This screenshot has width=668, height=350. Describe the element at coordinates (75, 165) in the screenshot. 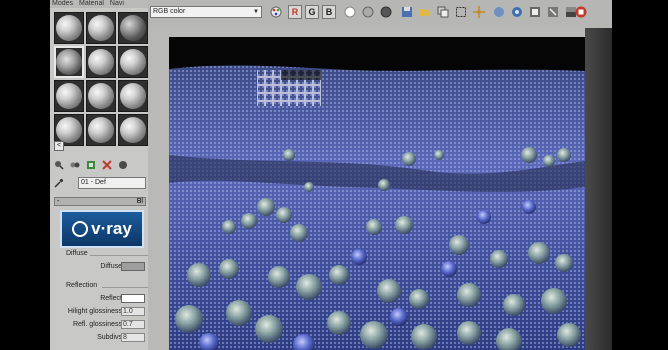

I see `put-to-scene-icon` at that location.